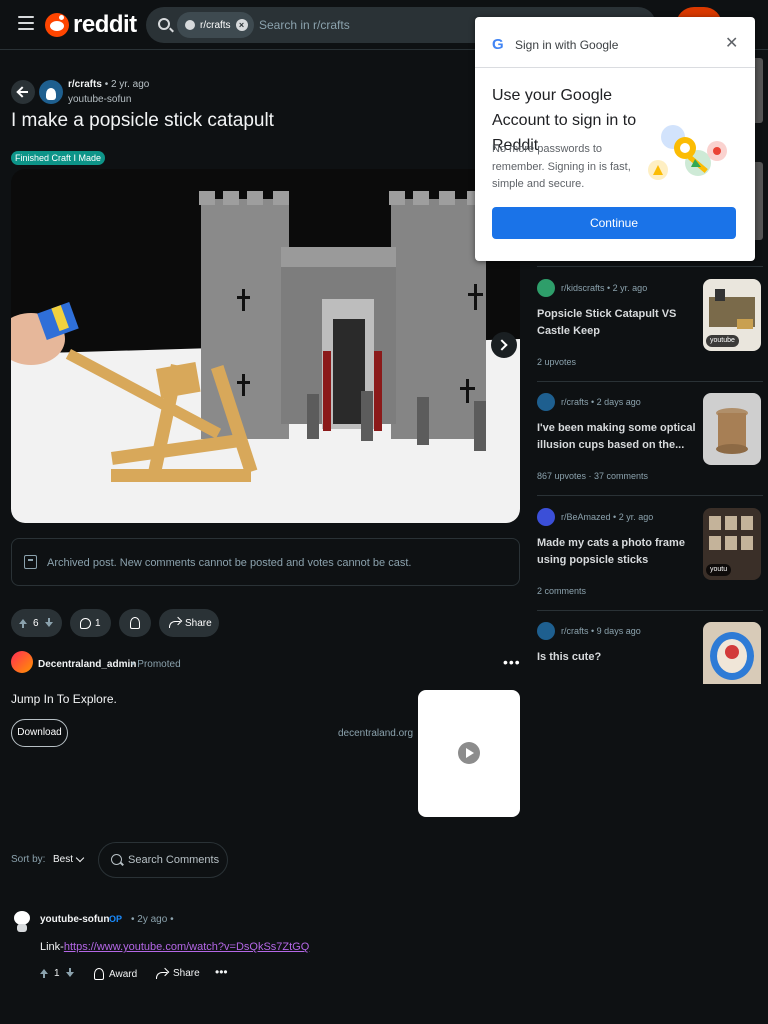 Image resolution: width=768 pixels, height=1024 pixels. I want to click on share-button: Share, so click(189, 623).